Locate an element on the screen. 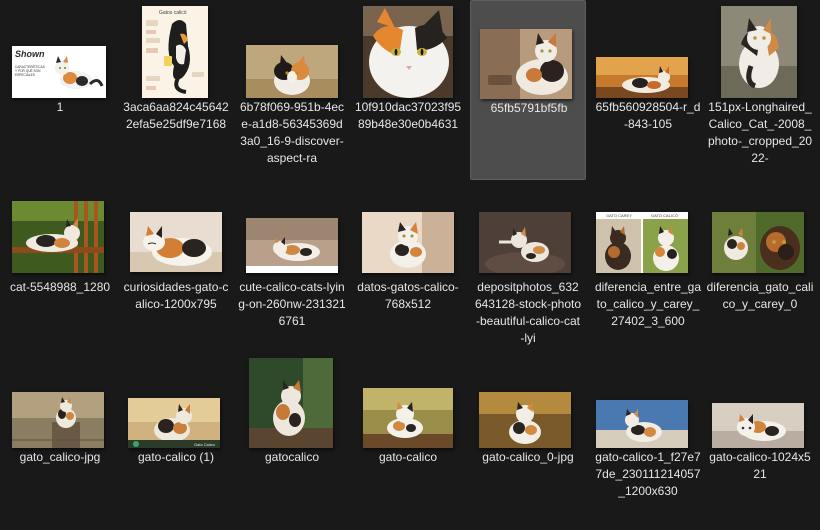 The width and height of the screenshot is (820, 530). file-item: gato-calico_0-jpg is located at coordinates (528, 440).